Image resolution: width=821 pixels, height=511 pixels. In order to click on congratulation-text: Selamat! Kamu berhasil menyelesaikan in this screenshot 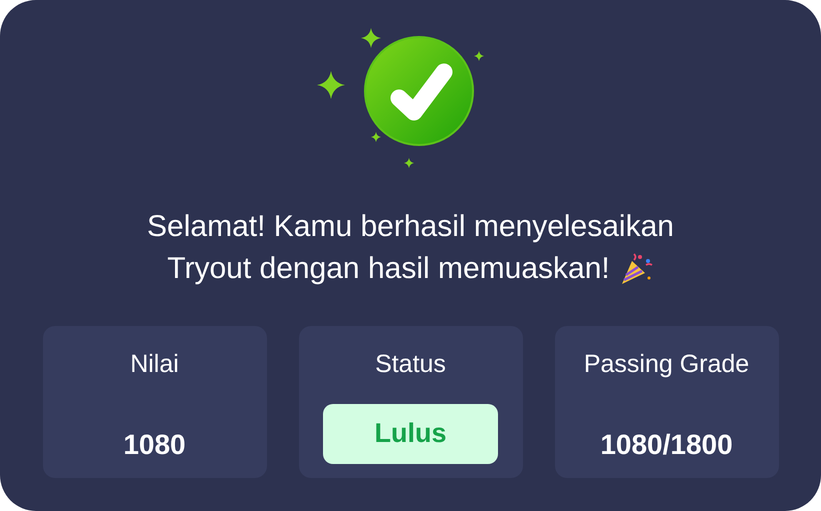, I will do `click(410, 227)`.